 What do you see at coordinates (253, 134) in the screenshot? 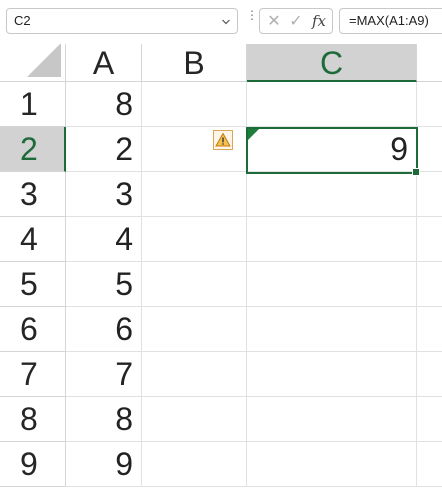
I see `error-indicator-icon` at bounding box center [253, 134].